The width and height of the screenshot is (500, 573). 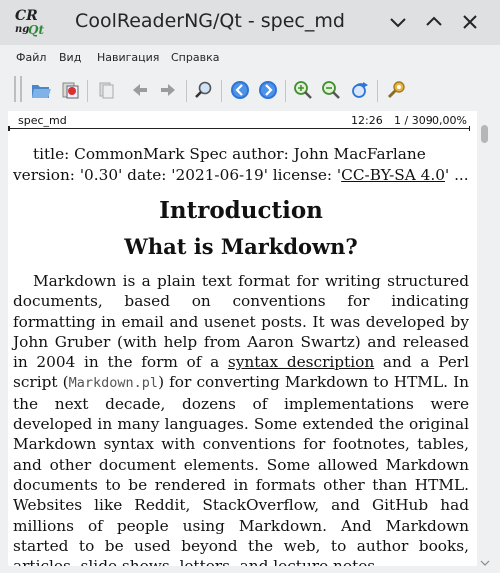 What do you see at coordinates (393, 175) in the screenshot?
I see `license-link: CC-BY-SA 4.0` at bounding box center [393, 175].